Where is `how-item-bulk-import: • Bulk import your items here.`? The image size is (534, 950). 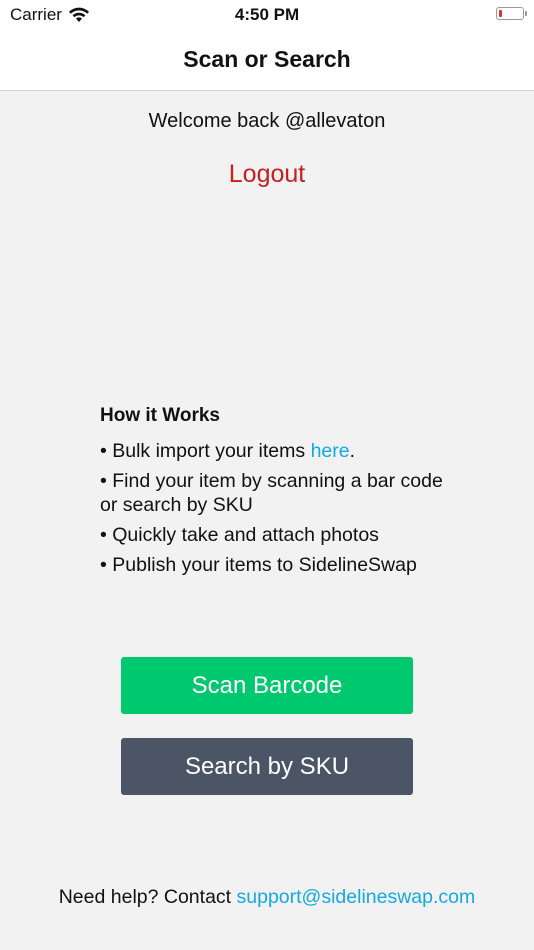 how-item-bulk-import: • Bulk import your items here. is located at coordinates (275, 451).